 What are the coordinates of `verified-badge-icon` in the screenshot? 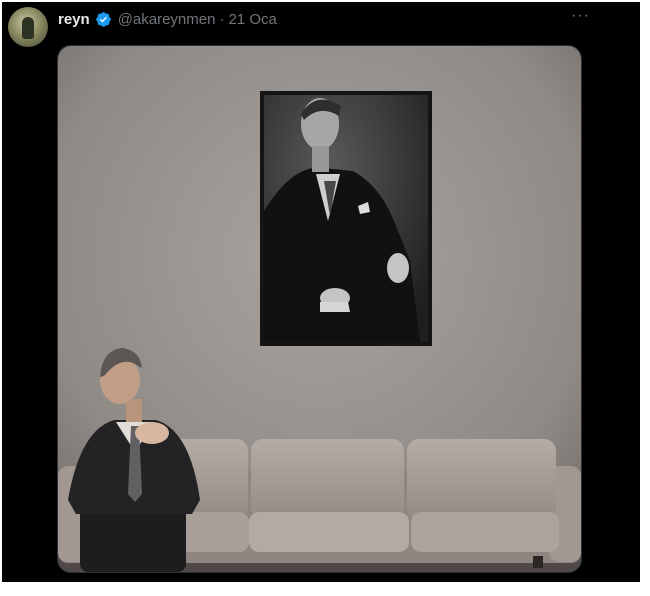 It's located at (103, 19).